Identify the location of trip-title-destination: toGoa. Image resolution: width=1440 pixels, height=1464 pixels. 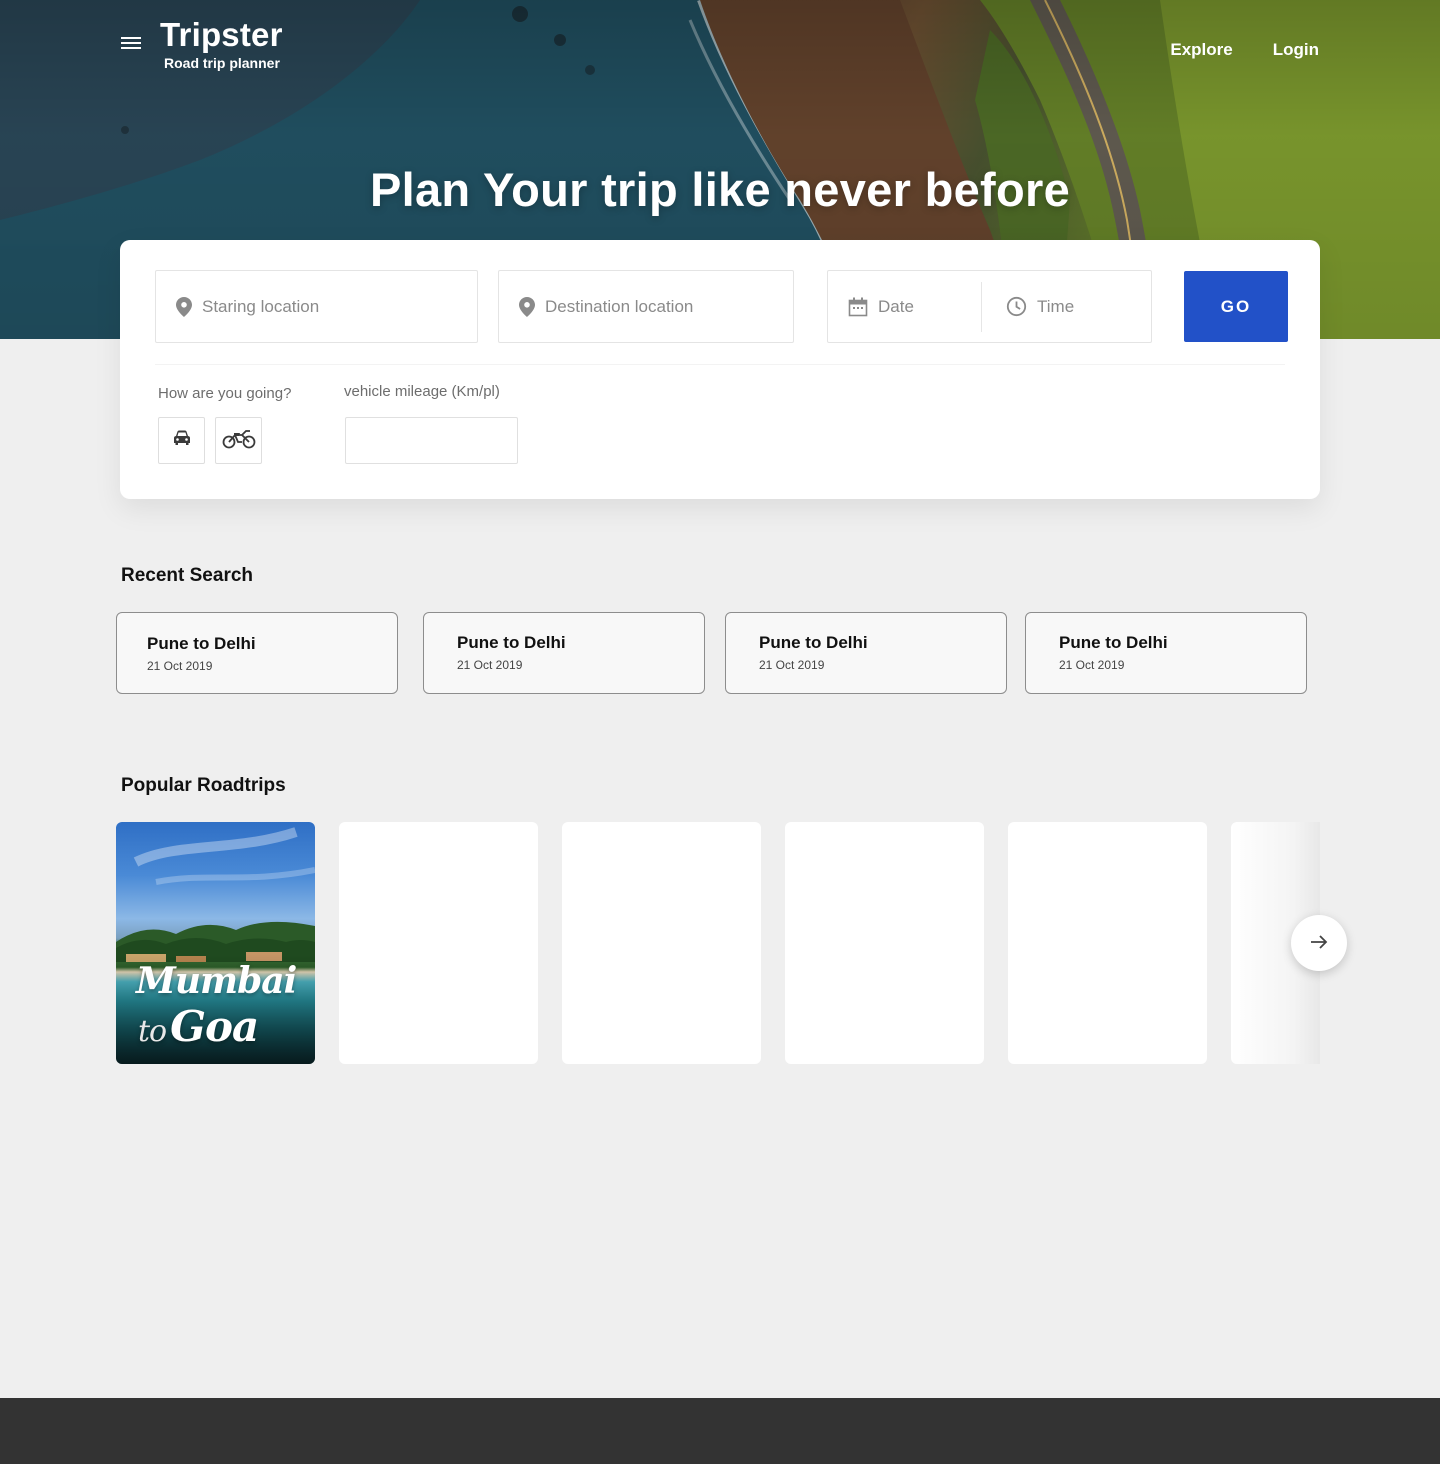
(198, 1026).